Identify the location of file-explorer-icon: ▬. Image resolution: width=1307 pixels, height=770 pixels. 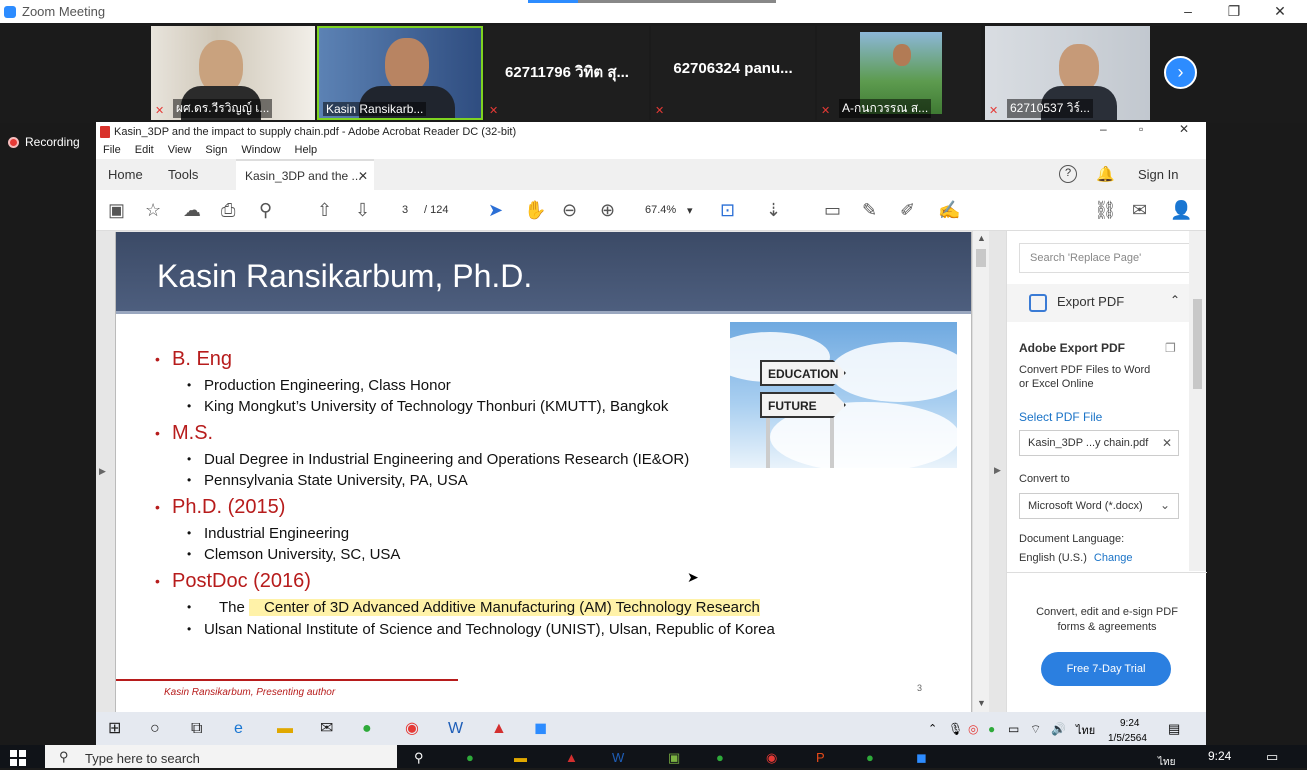
(285, 729).